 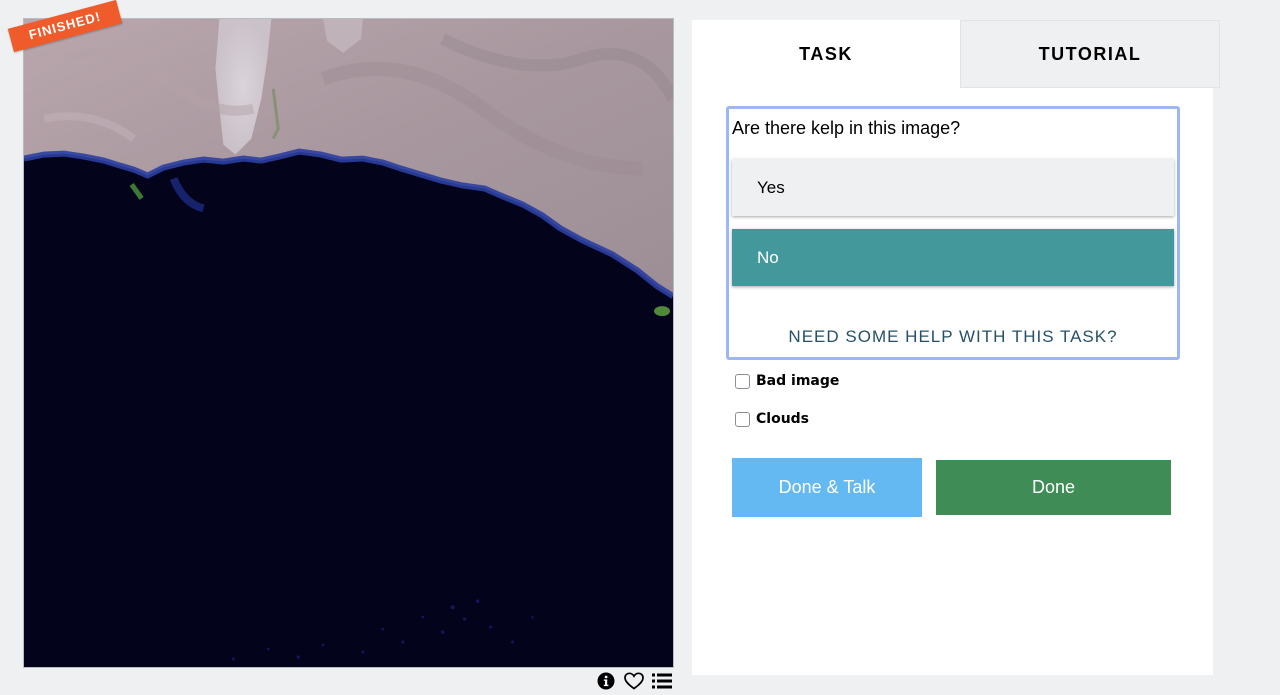 I want to click on clouds-checkbox: Clouds, so click(x=772, y=419).